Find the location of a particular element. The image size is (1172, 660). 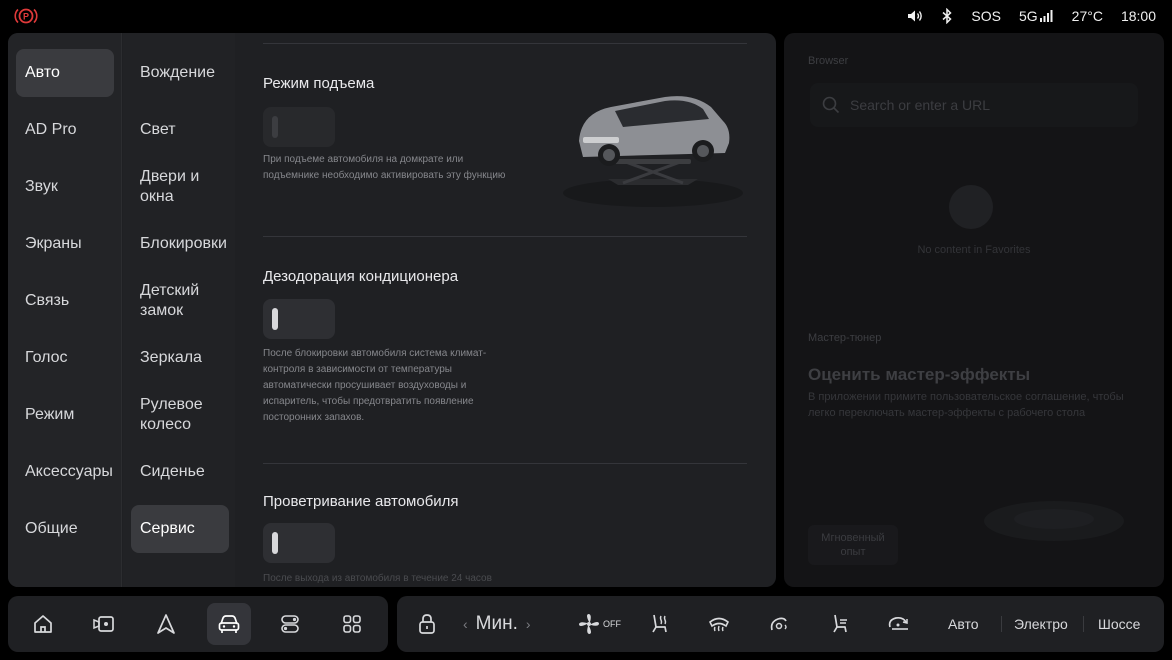

navigation-button is located at coordinates (166, 624).